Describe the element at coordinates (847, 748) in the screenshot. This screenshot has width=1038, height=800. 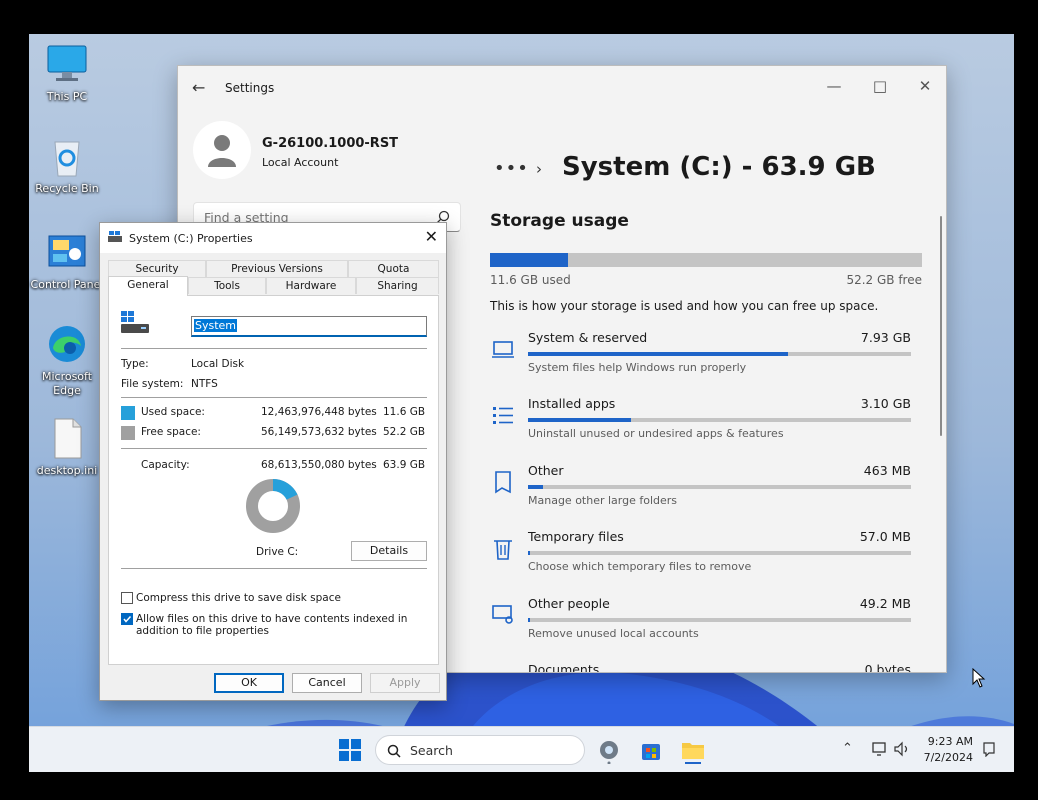
I see `chevron-up-icon: ⌃` at that location.